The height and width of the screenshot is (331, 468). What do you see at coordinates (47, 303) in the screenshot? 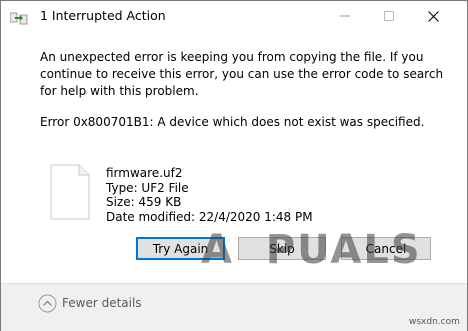
I see `chevron-up-icon` at bounding box center [47, 303].